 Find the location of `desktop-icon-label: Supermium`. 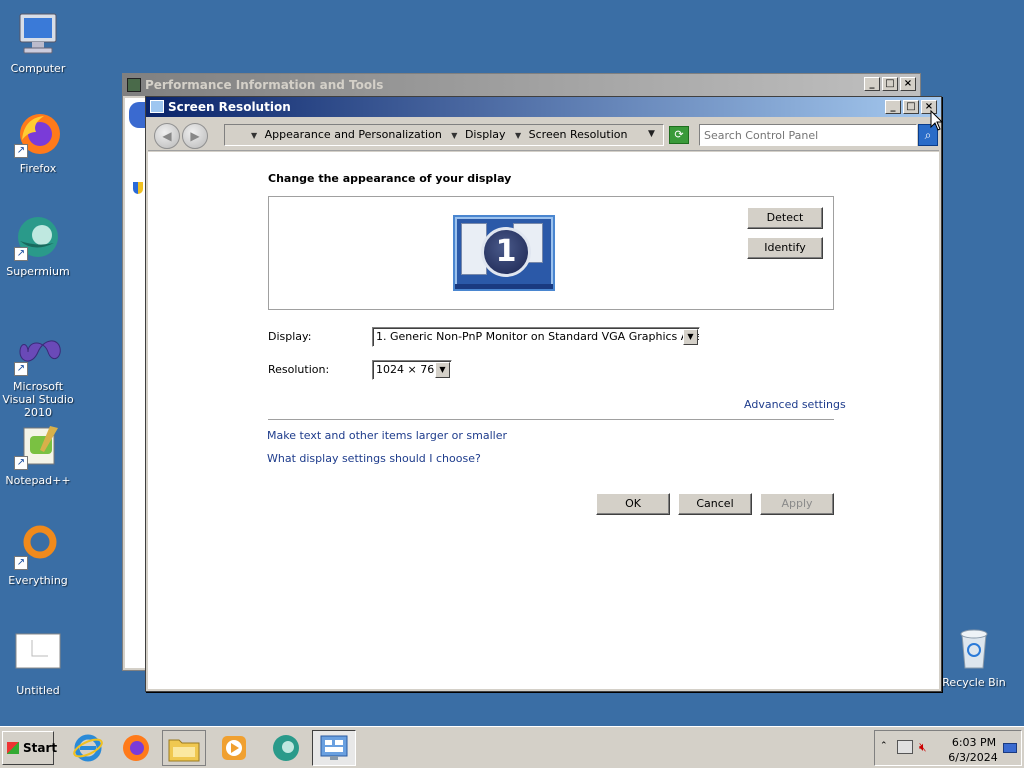

desktop-icon-label: Supermium is located at coordinates (38, 271).